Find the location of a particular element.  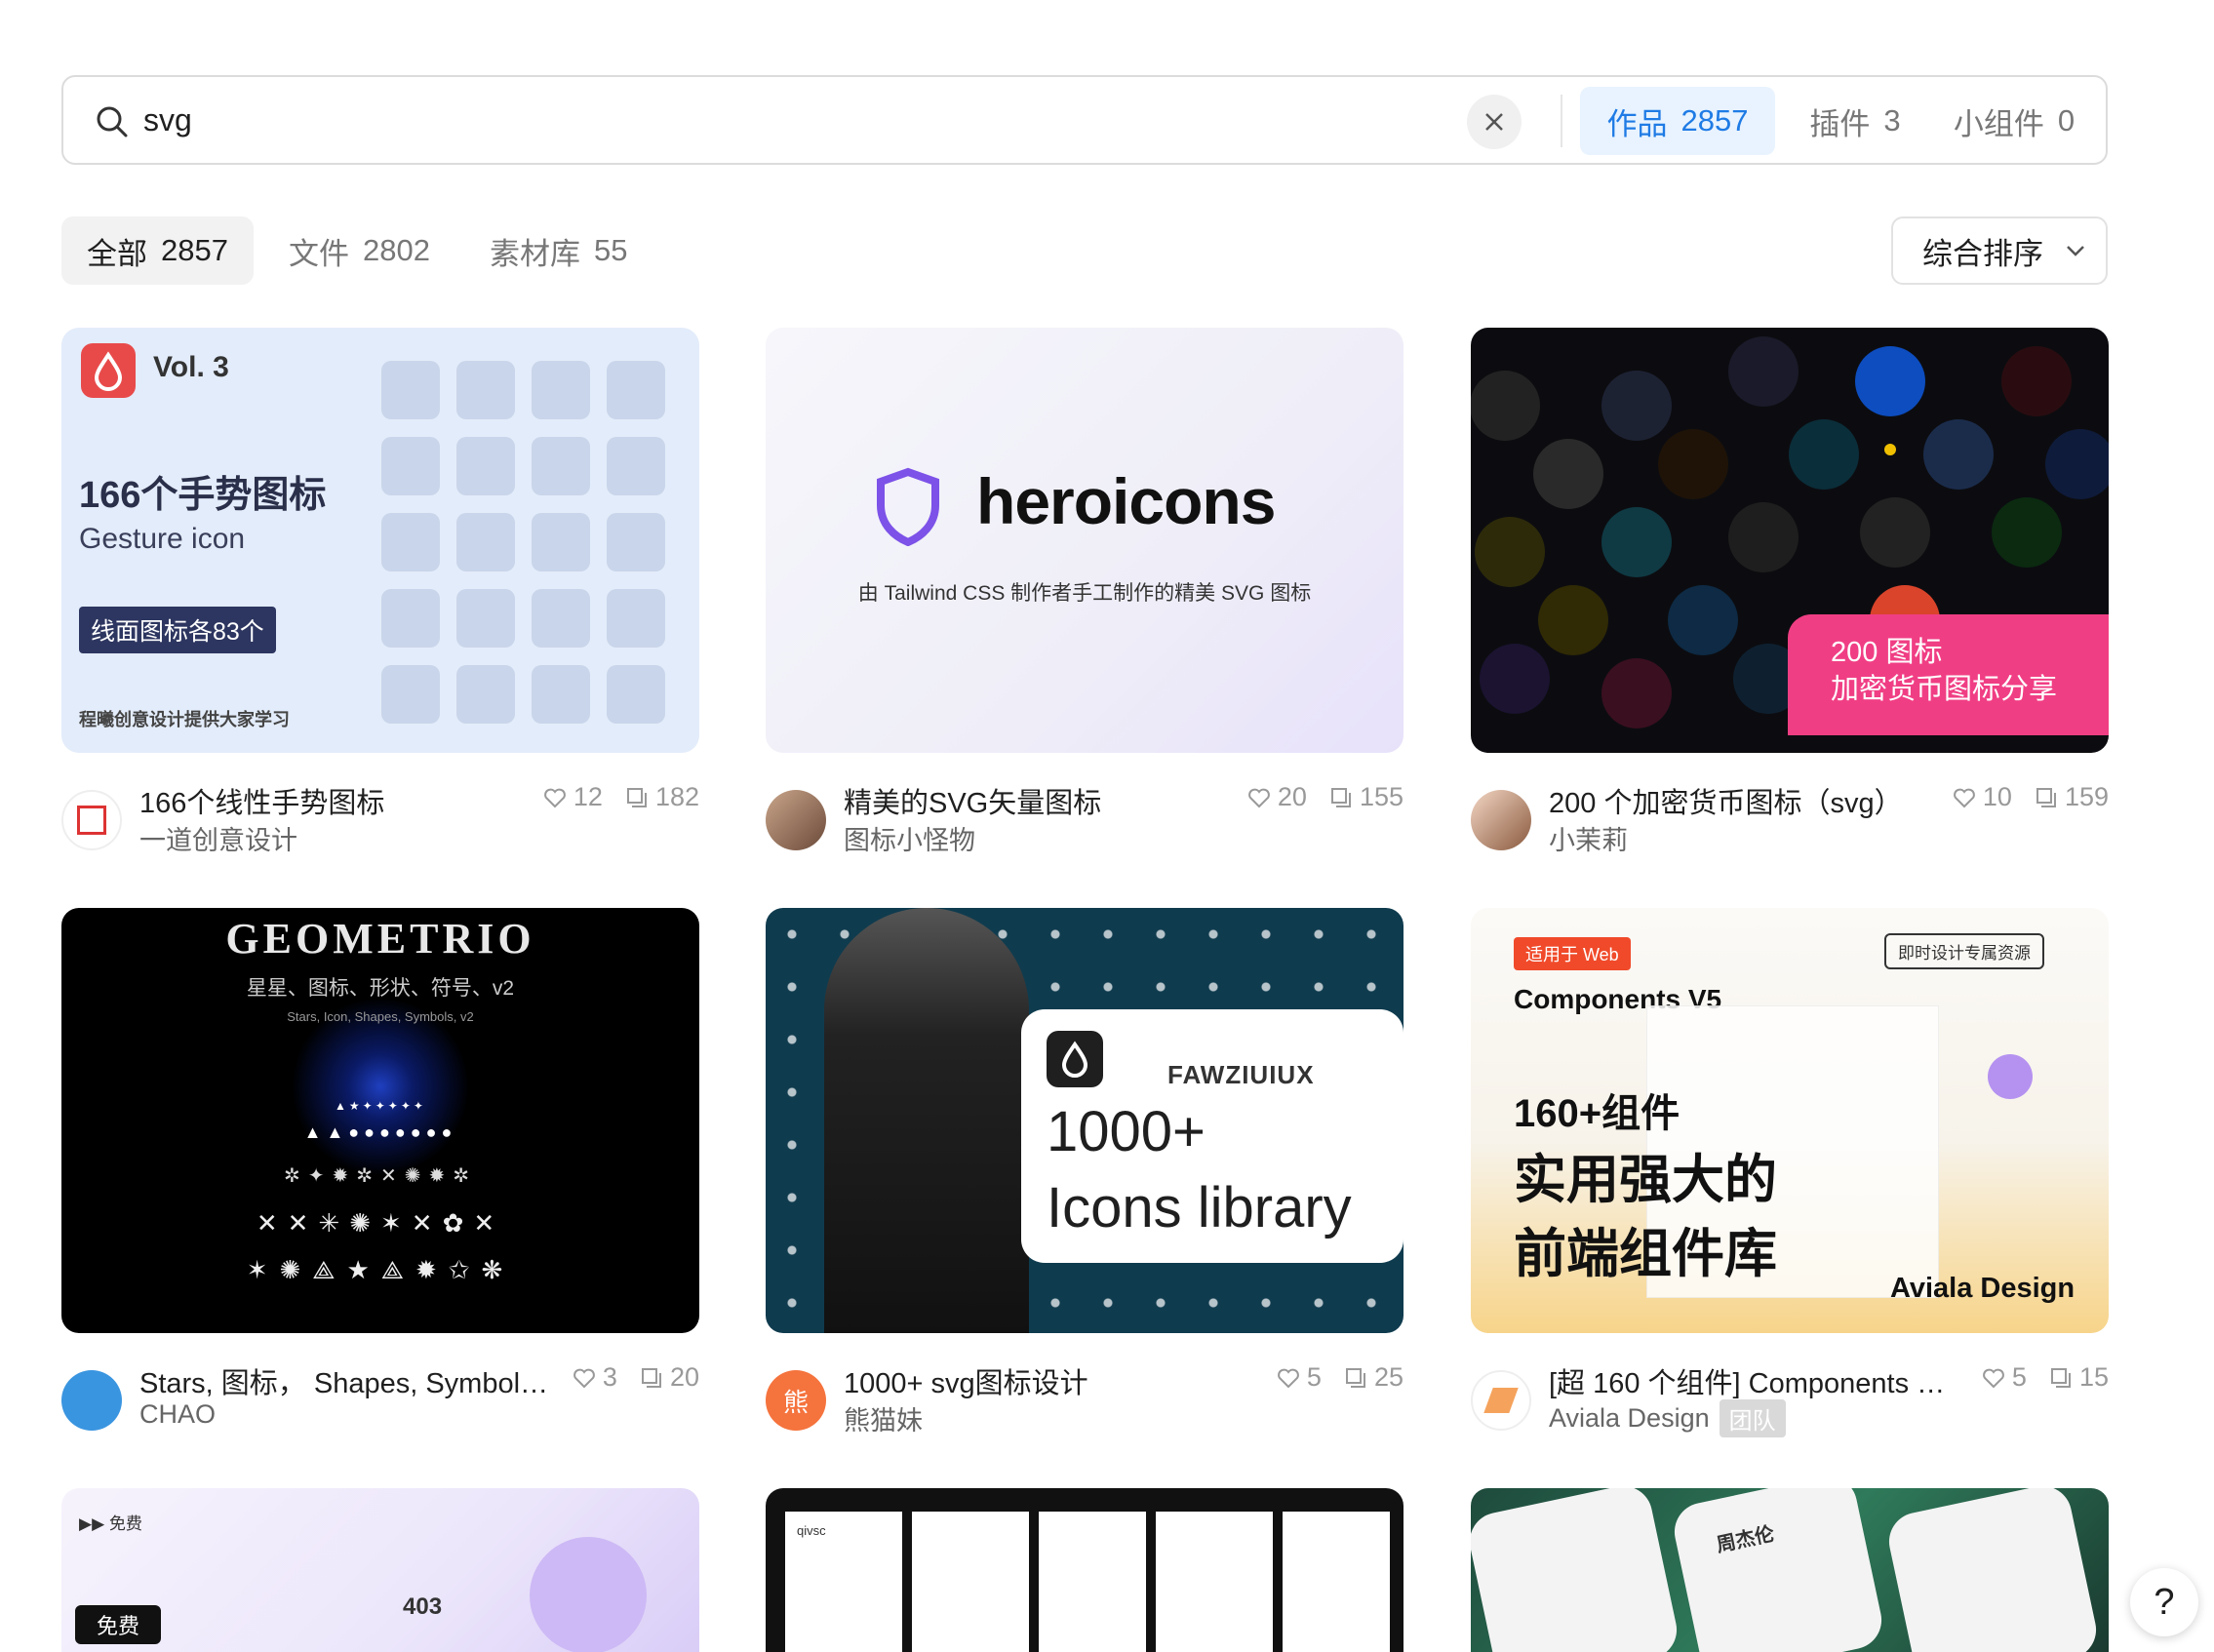

views: 155 is located at coordinates (1366, 797).